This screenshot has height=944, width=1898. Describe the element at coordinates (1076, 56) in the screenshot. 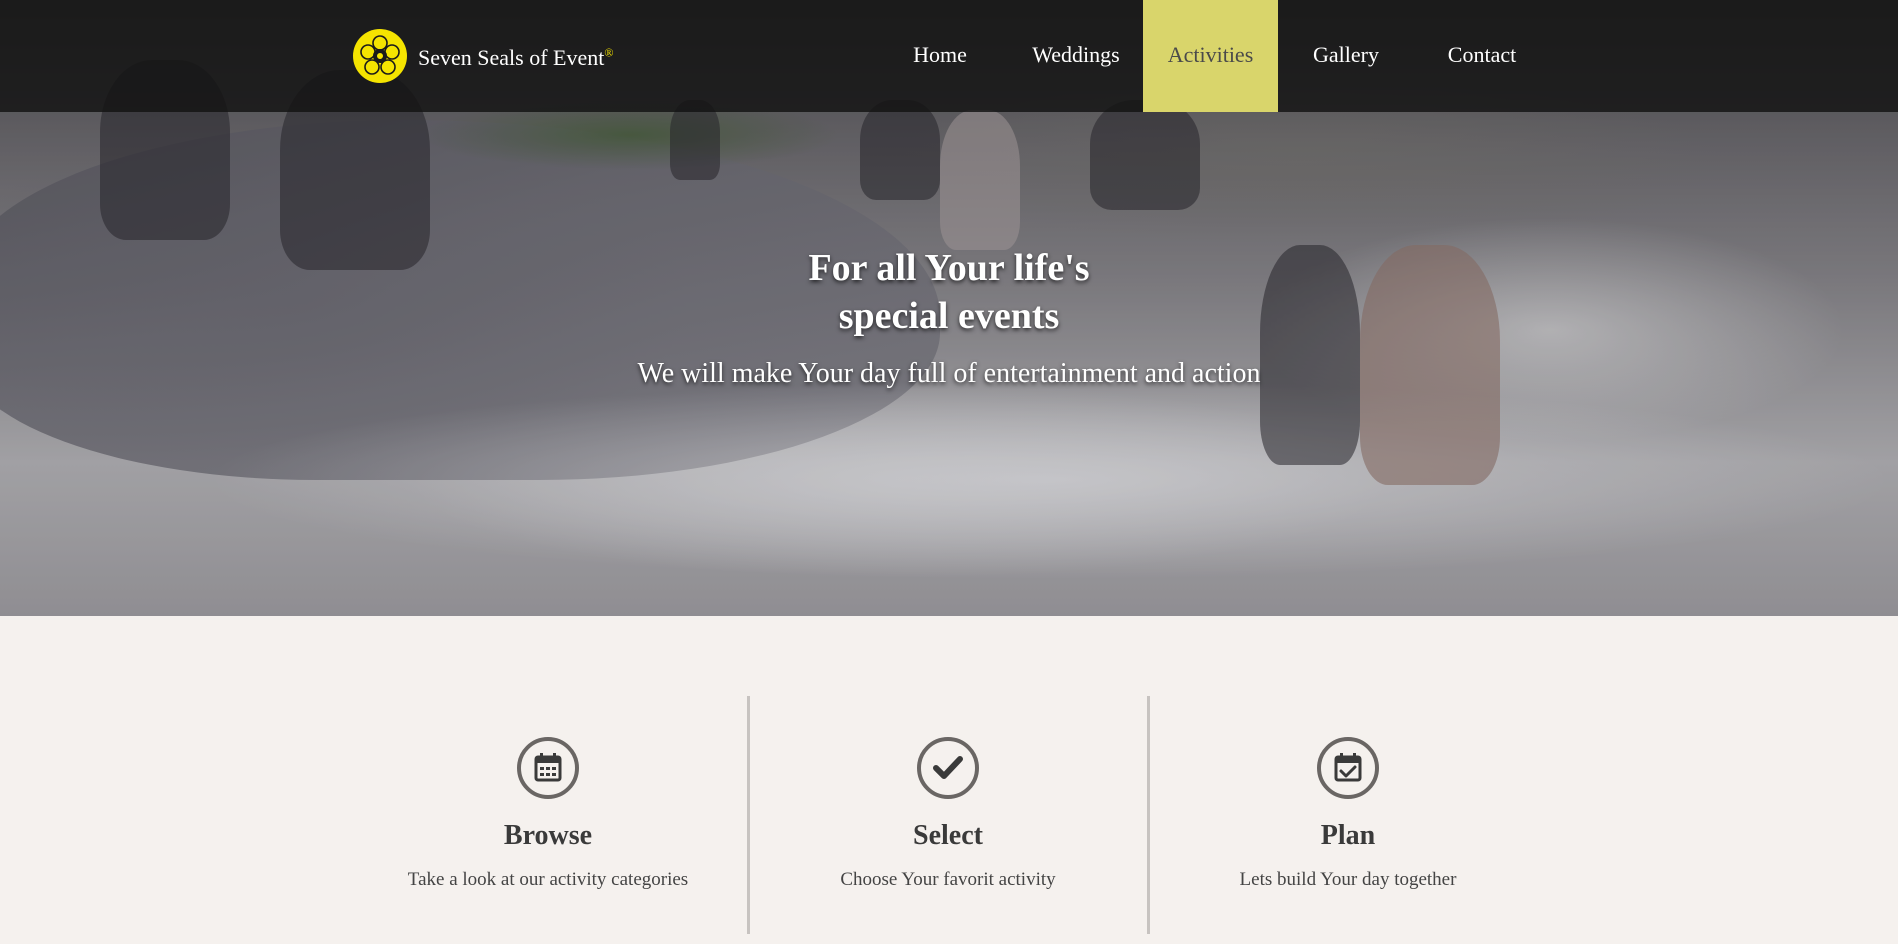

I see `nav-weddings: Weddings` at that location.